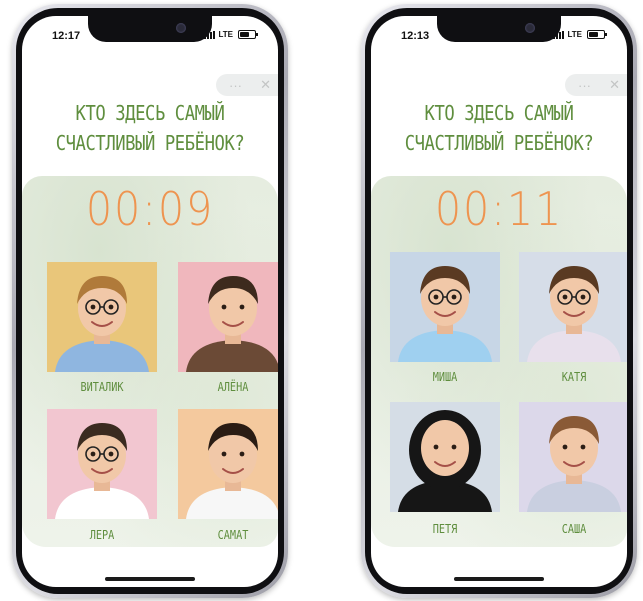  Describe the element at coordinates (415, 36) in the screenshot. I see `status-time: 12:13` at that location.